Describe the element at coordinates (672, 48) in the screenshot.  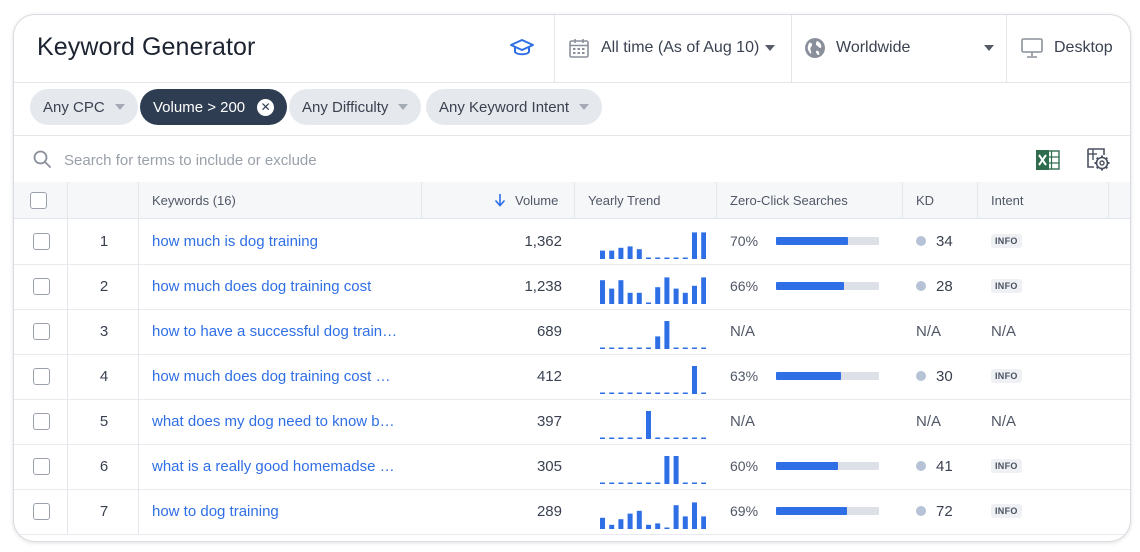
I see `date-range-select: All time (As of Aug 10)` at that location.